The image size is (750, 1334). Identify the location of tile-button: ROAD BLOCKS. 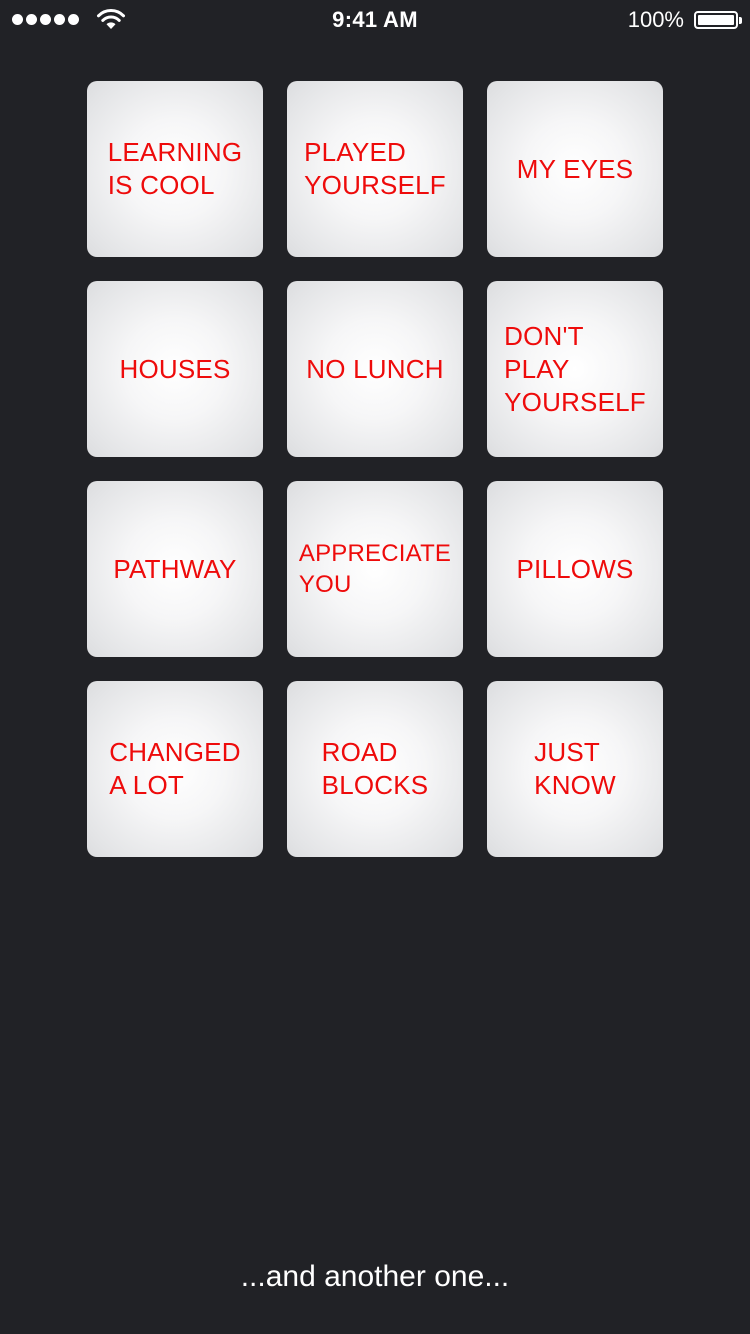
(375, 769).